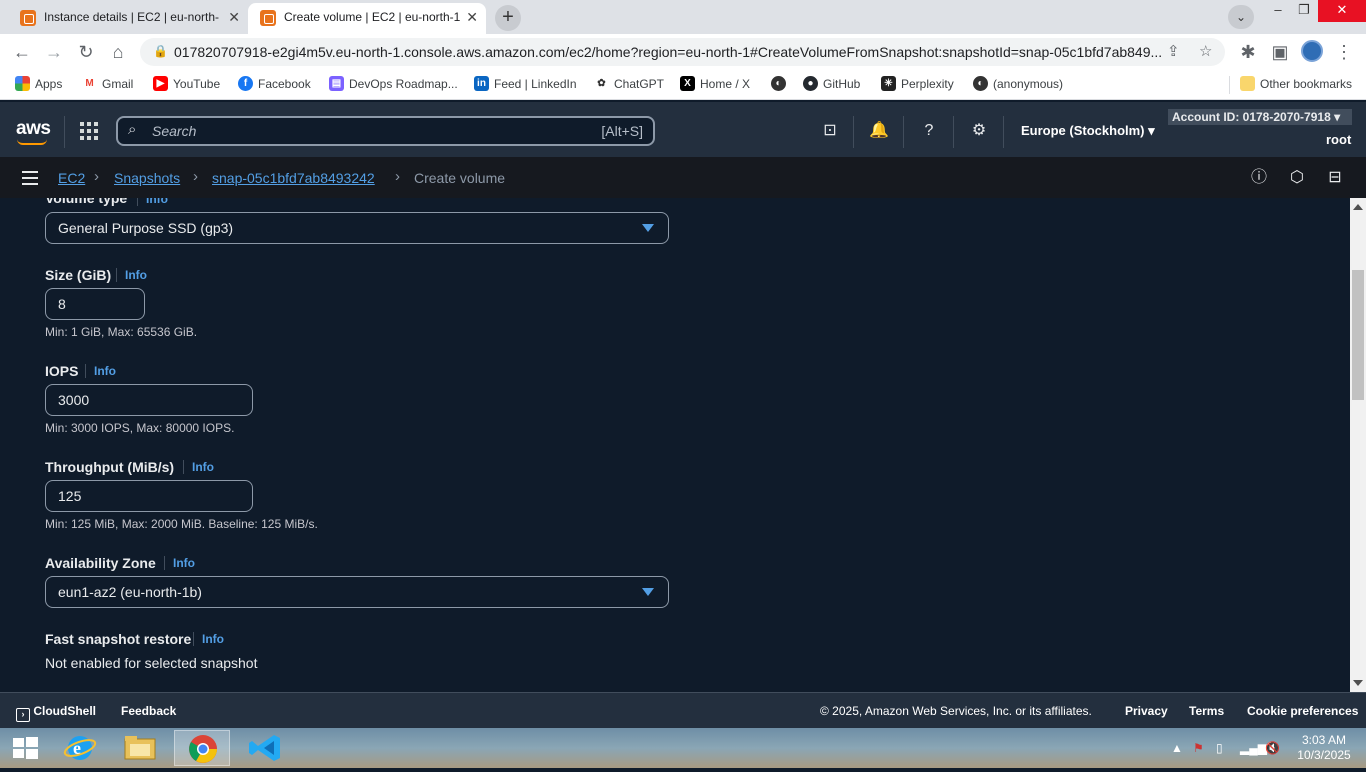  I want to click on bookmark-x: X Home / X, so click(715, 84).